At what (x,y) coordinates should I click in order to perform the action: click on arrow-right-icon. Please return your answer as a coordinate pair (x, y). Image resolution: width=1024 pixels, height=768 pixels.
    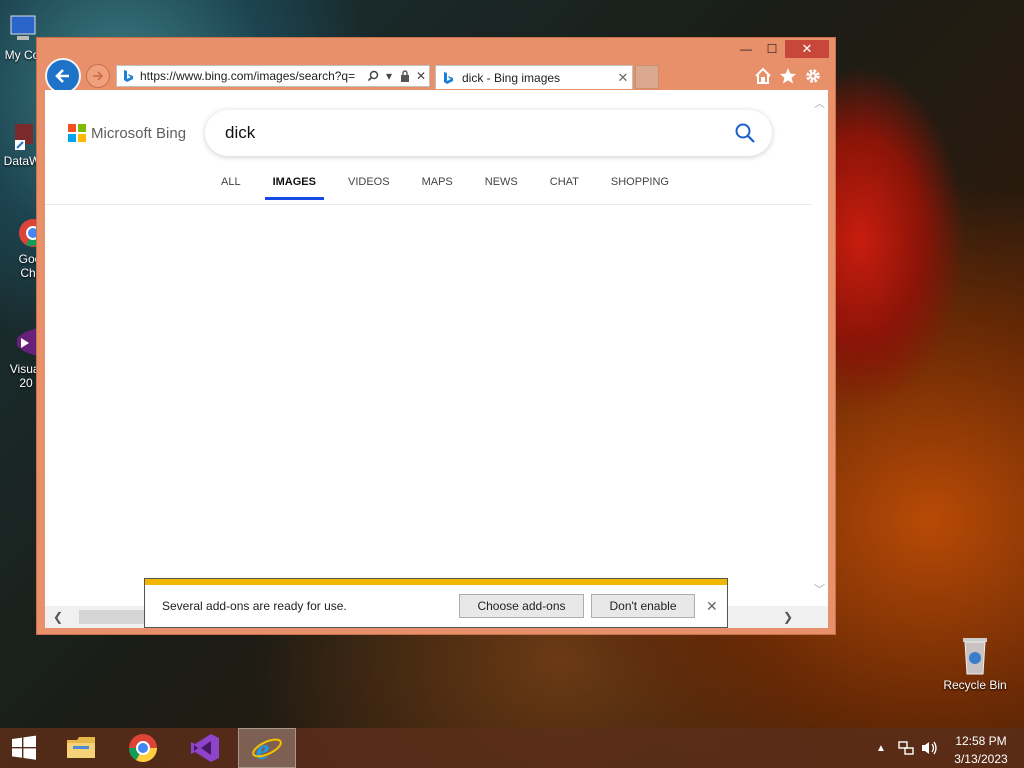
    Looking at the image, I should click on (98, 76).